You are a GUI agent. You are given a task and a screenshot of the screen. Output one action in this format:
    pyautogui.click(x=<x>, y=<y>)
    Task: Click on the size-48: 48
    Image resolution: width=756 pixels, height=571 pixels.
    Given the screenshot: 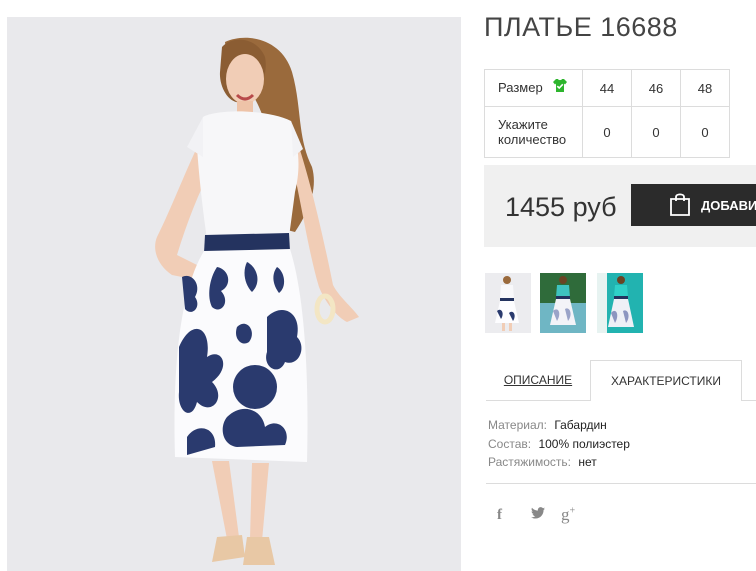 What is the action you would take?
    pyautogui.click(x=705, y=88)
    